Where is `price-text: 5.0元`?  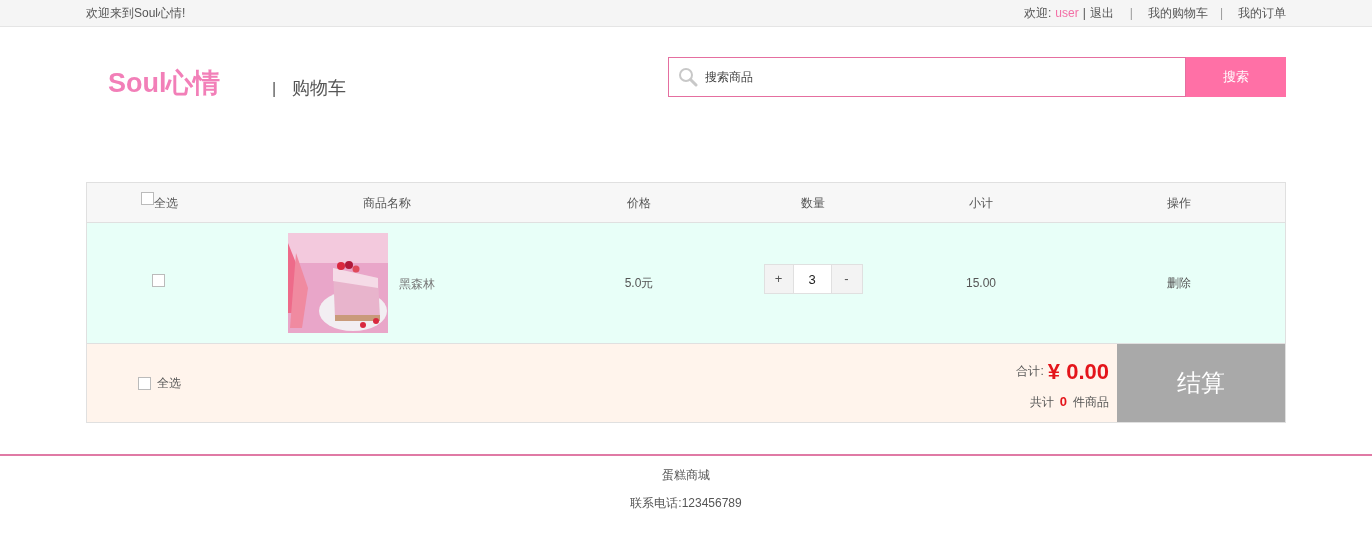
price-text: 5.0元 is located at coordinates (639, 283).